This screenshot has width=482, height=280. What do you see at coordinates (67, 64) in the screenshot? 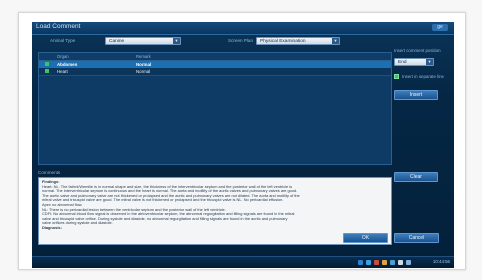
I see `organ-cell: Abdomen` at bounding box center [67, 64].